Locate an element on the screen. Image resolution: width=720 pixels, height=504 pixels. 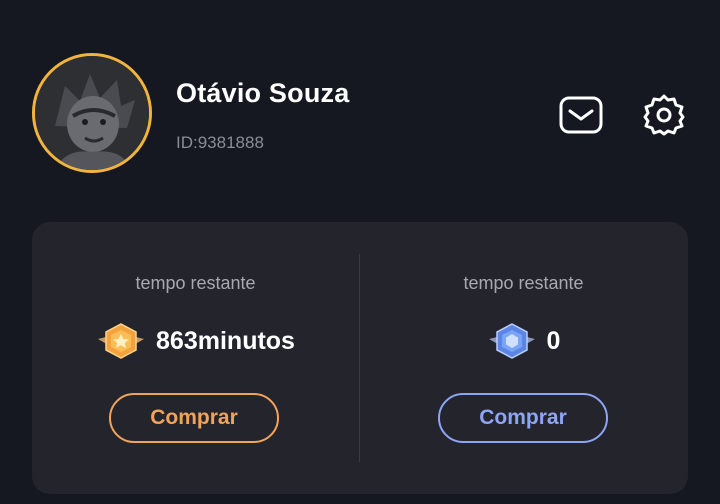
avatar is located at coordinates (92, 113).